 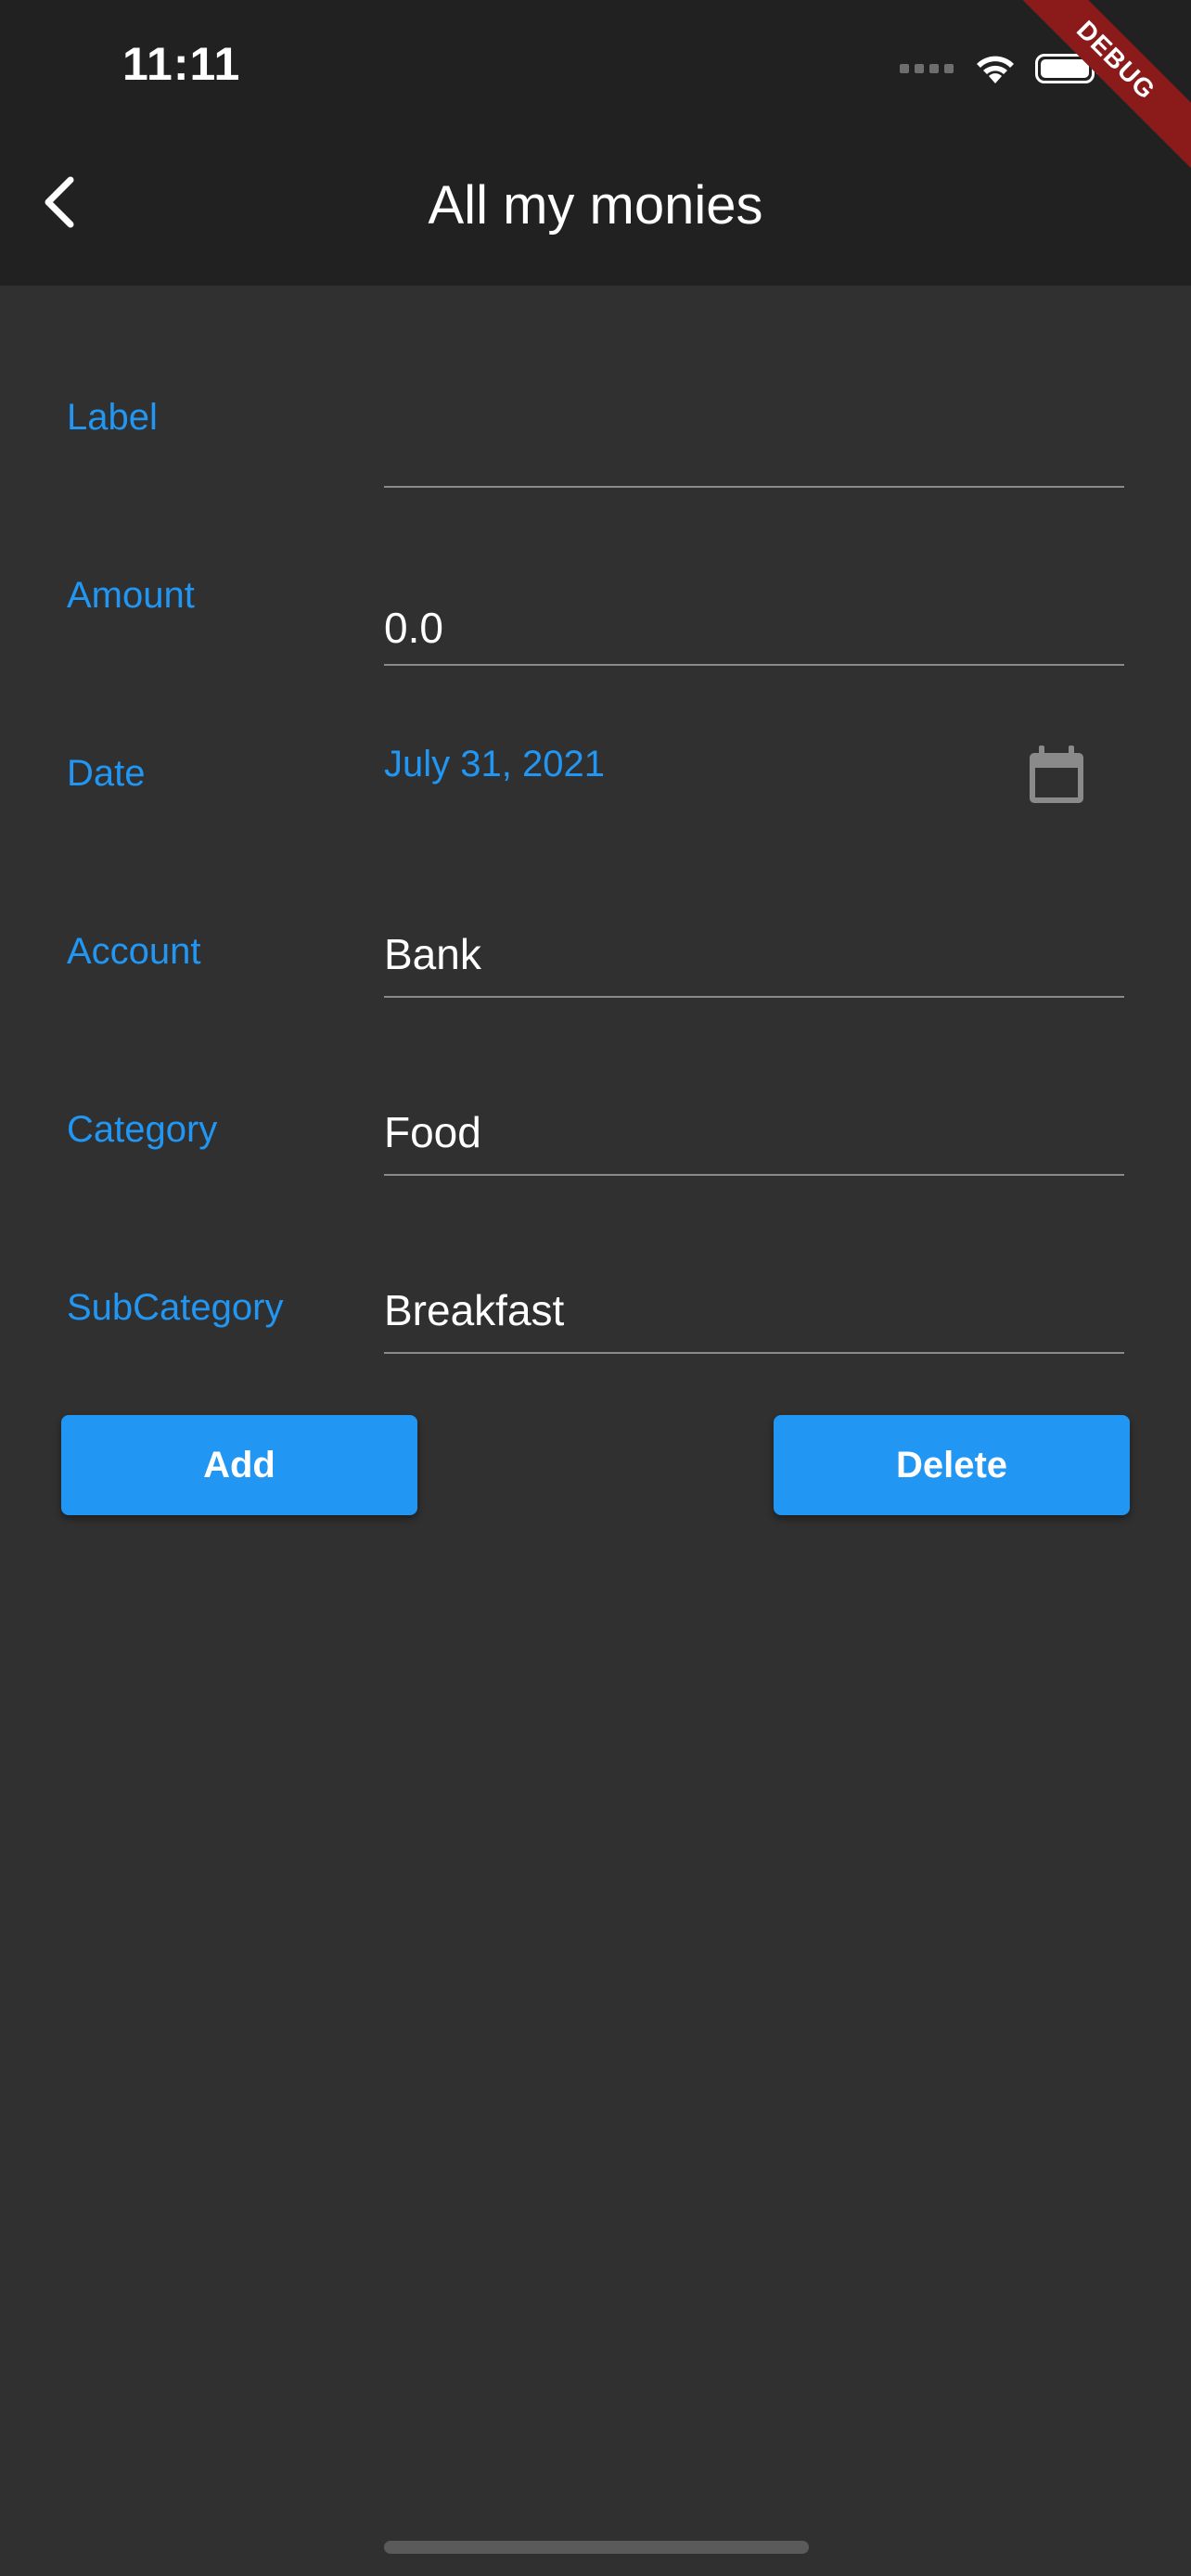 What do you see at coordinates (106, 773) in the screenshot?
I see `date-field-label: Date` at bounding box center [106, 773].